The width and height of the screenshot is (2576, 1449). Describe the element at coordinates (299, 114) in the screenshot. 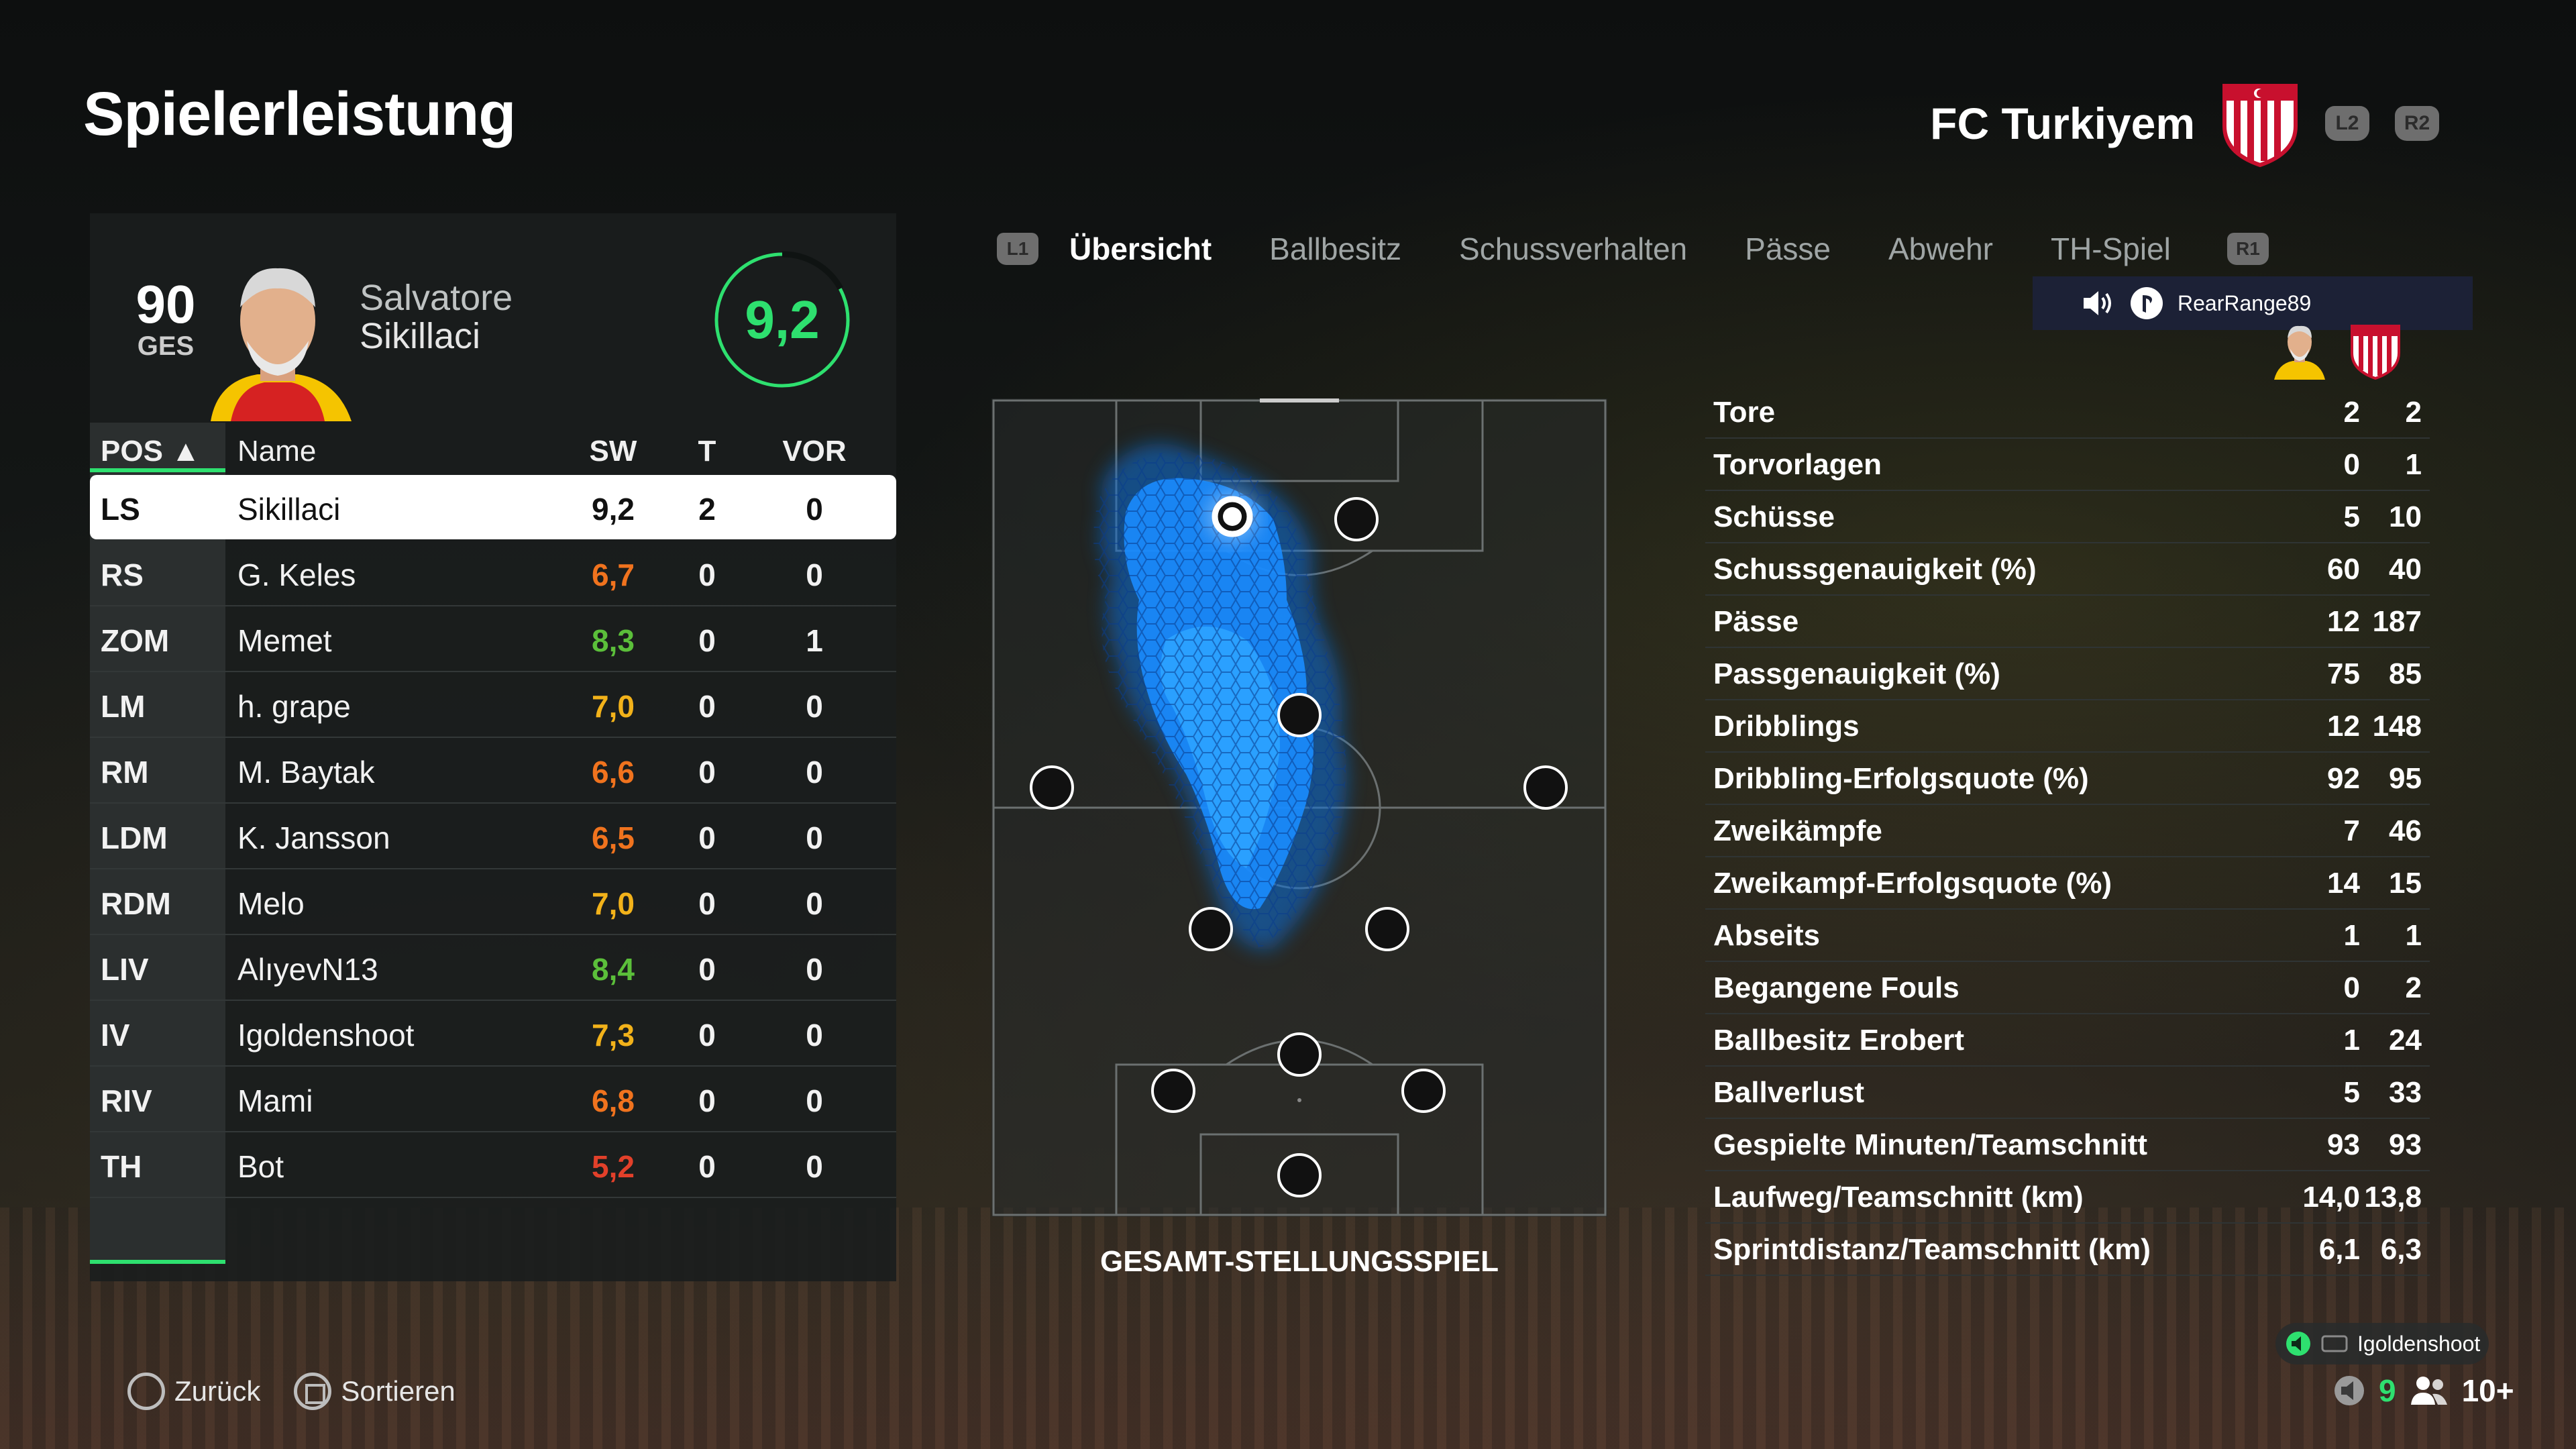

I see `page-title: Spielerleistung` at that location.